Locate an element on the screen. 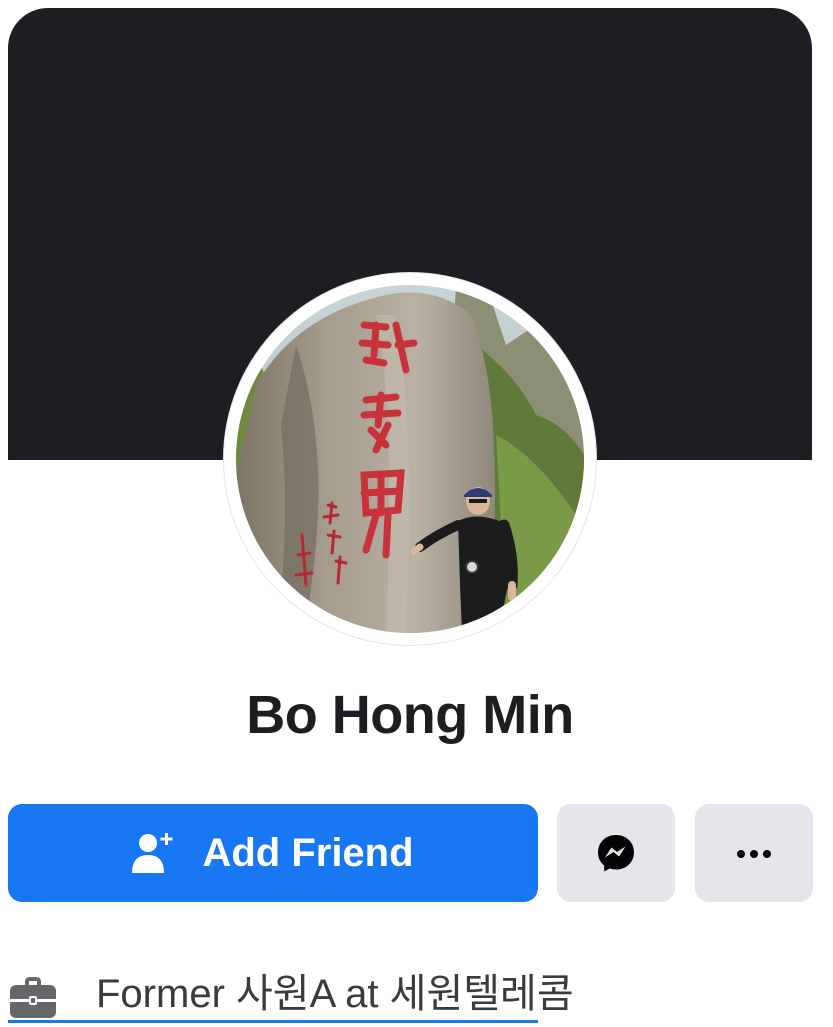 Image resolution: width=833 pixels, height=1027 pixels. messenger-icon is located at coordinates (616, 853).